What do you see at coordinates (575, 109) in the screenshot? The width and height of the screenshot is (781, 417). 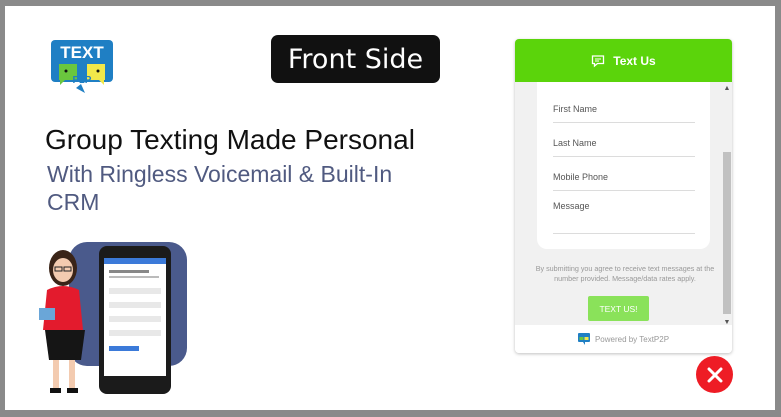 I see `first-name-label: First Name` at bounding box center [575, 109].